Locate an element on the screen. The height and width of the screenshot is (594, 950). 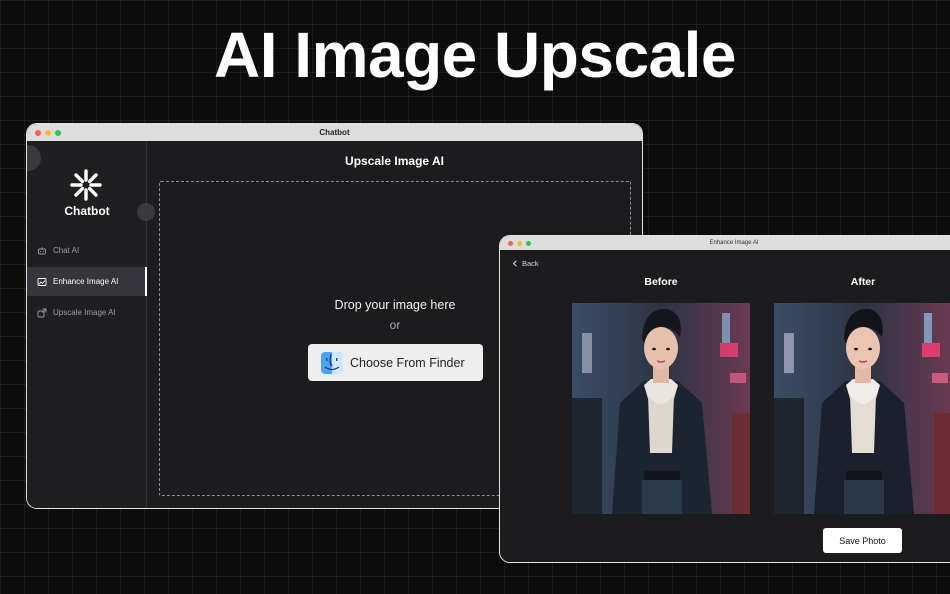
back-button: Back is located at coordinates (525, 263).